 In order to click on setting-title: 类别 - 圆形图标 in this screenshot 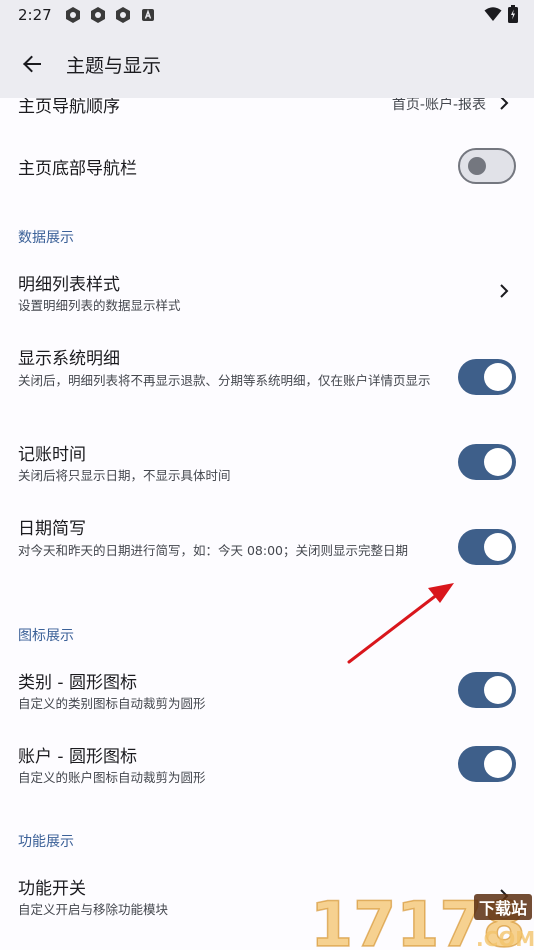, I will do `click(77, 683)`.